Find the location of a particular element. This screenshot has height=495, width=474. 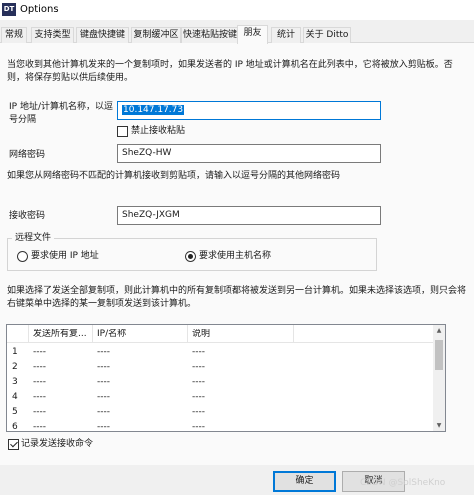

require-ip-radio is located at coordinates (22, 256).